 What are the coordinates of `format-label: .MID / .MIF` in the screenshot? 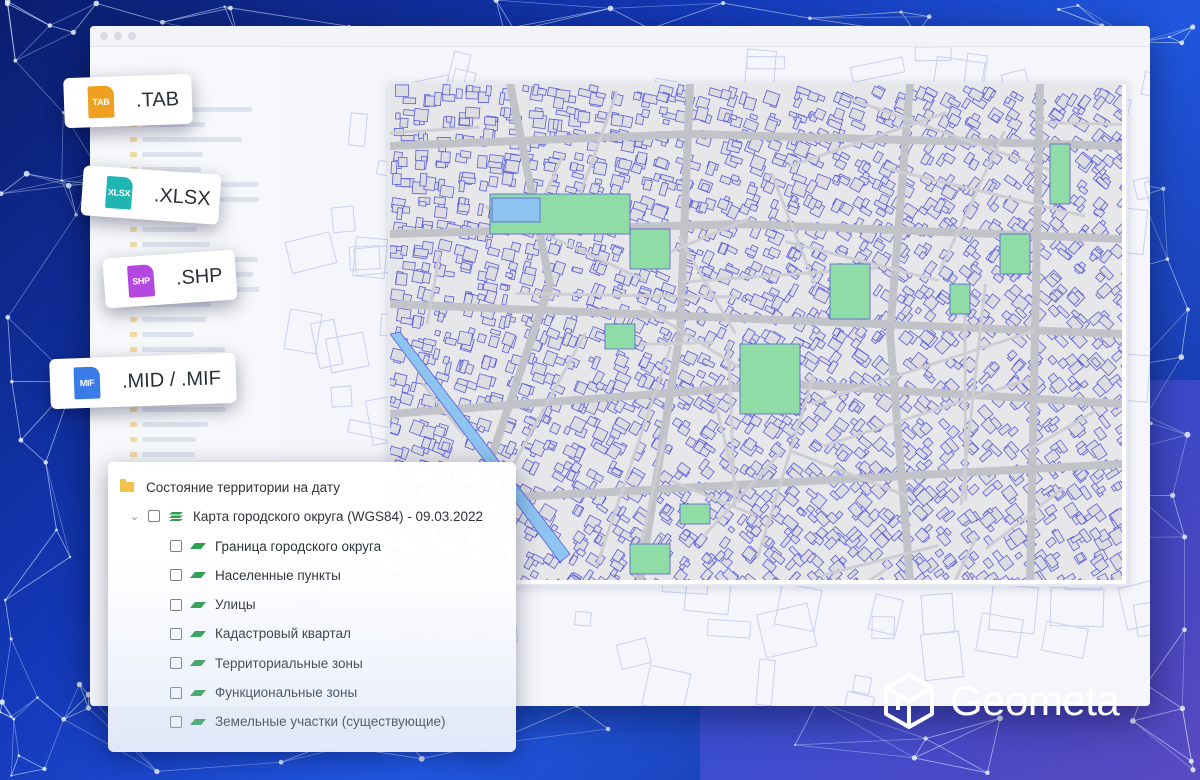 It's located at (171, 379).